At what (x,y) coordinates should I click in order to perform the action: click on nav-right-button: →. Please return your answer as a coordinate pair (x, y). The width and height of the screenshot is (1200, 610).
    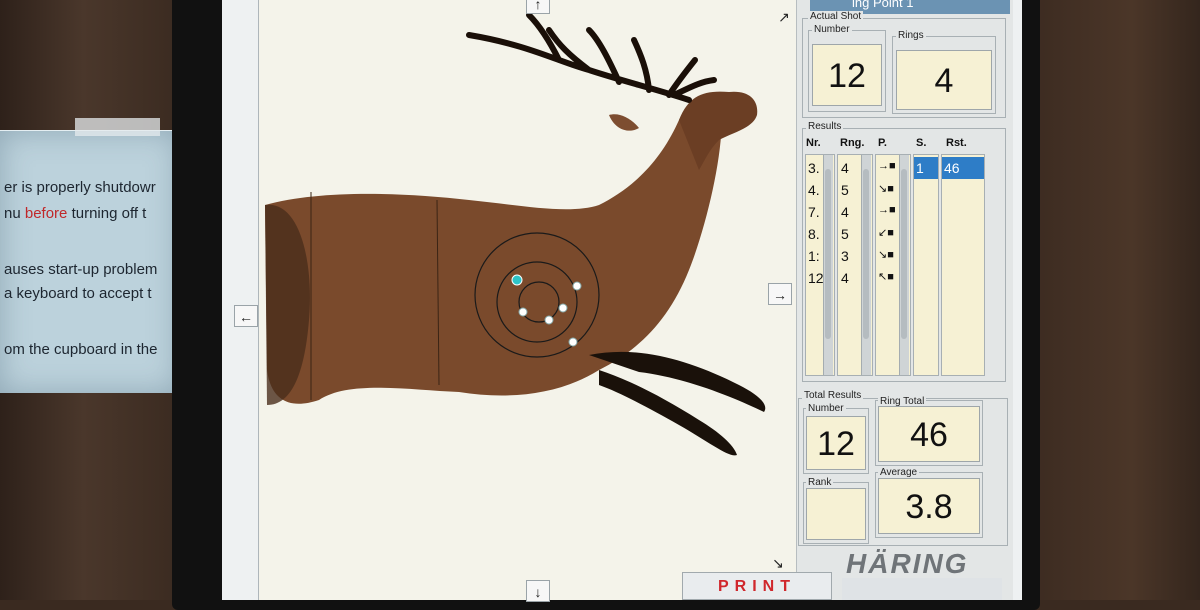
    Looking at the image, I should click on (780, 294).